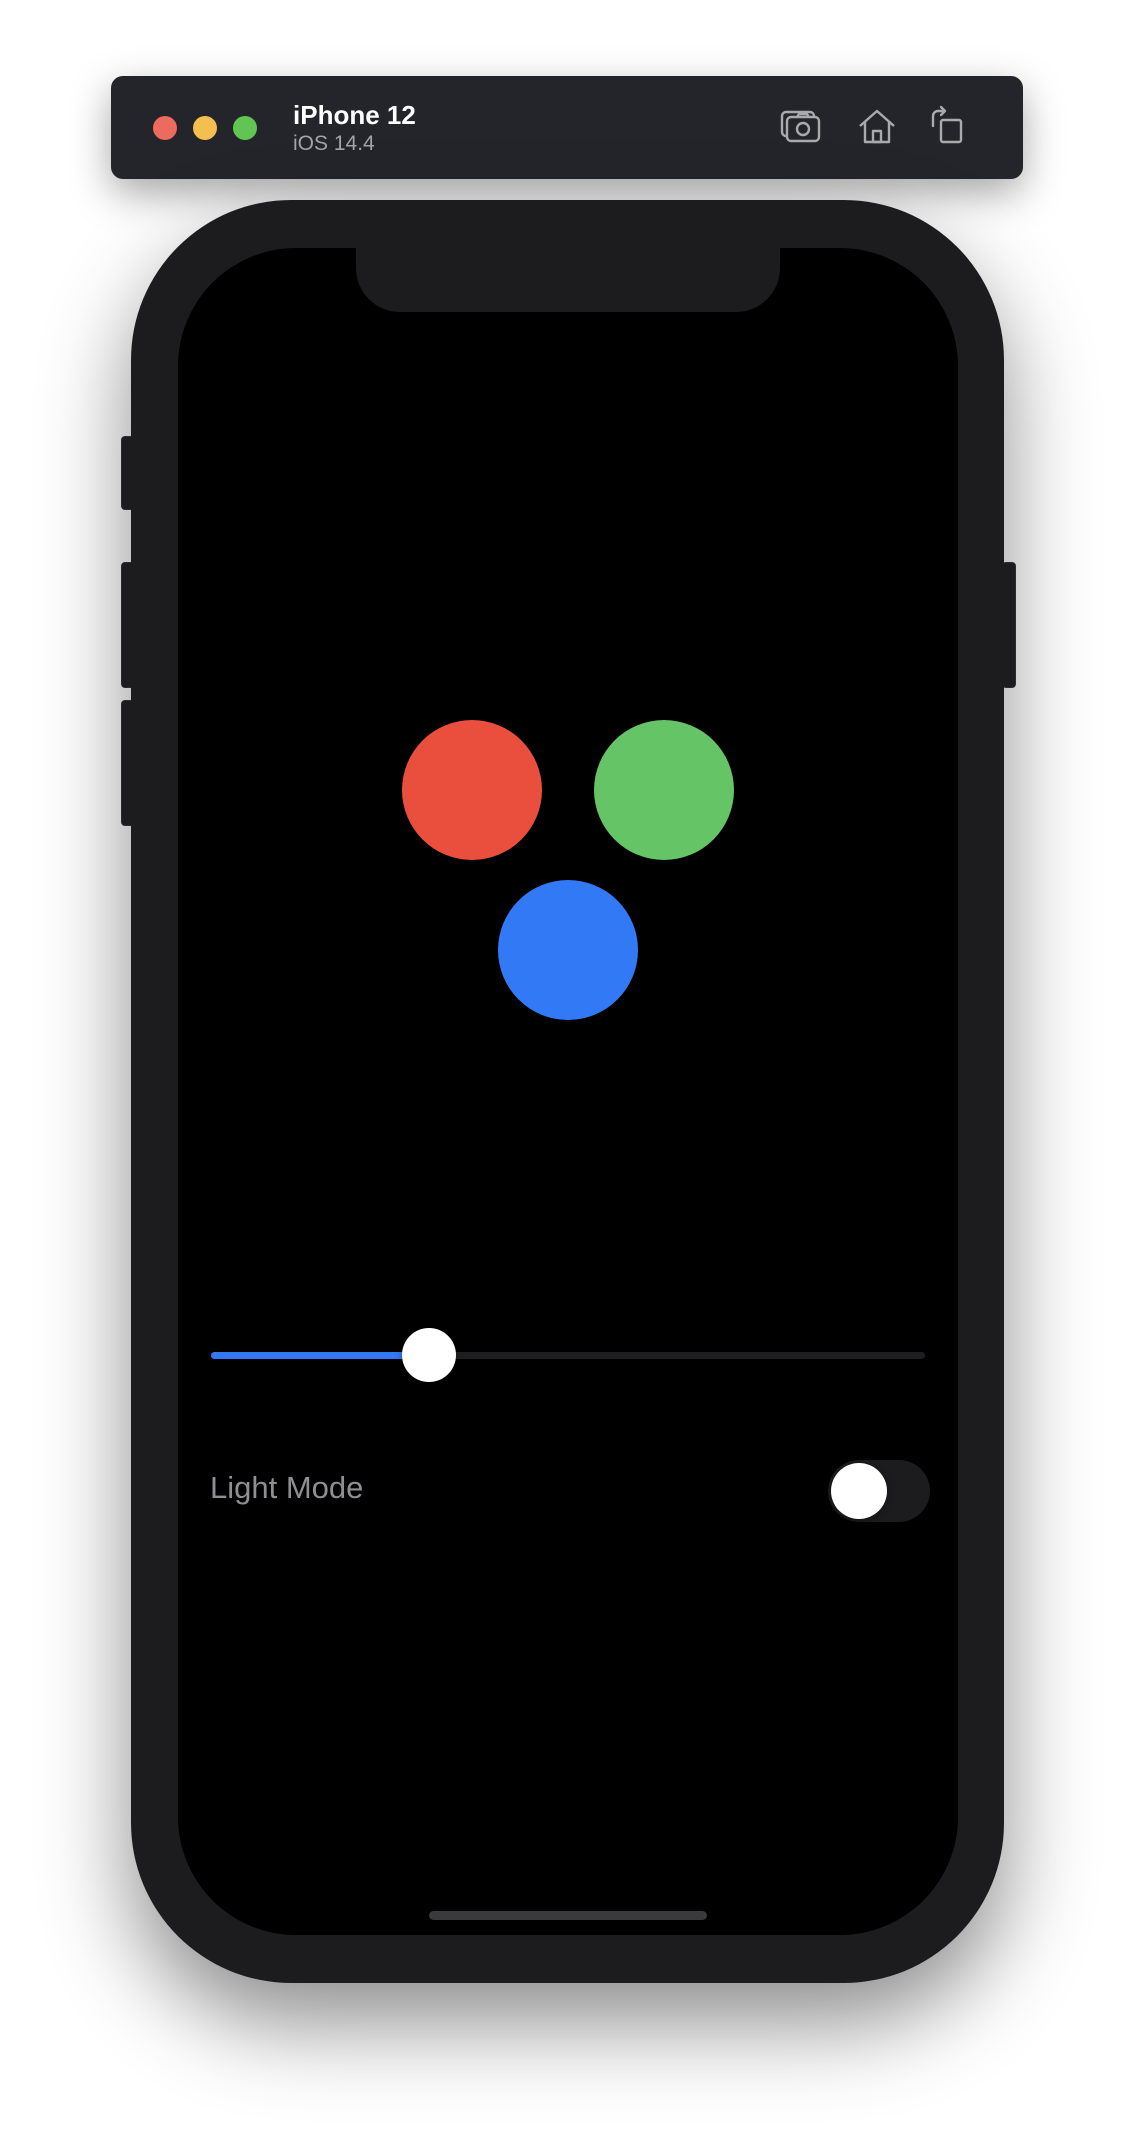 Image resolution: width=1136 pixels, height=2132 pixels. I want to click on red-circle, so click(472, 790).